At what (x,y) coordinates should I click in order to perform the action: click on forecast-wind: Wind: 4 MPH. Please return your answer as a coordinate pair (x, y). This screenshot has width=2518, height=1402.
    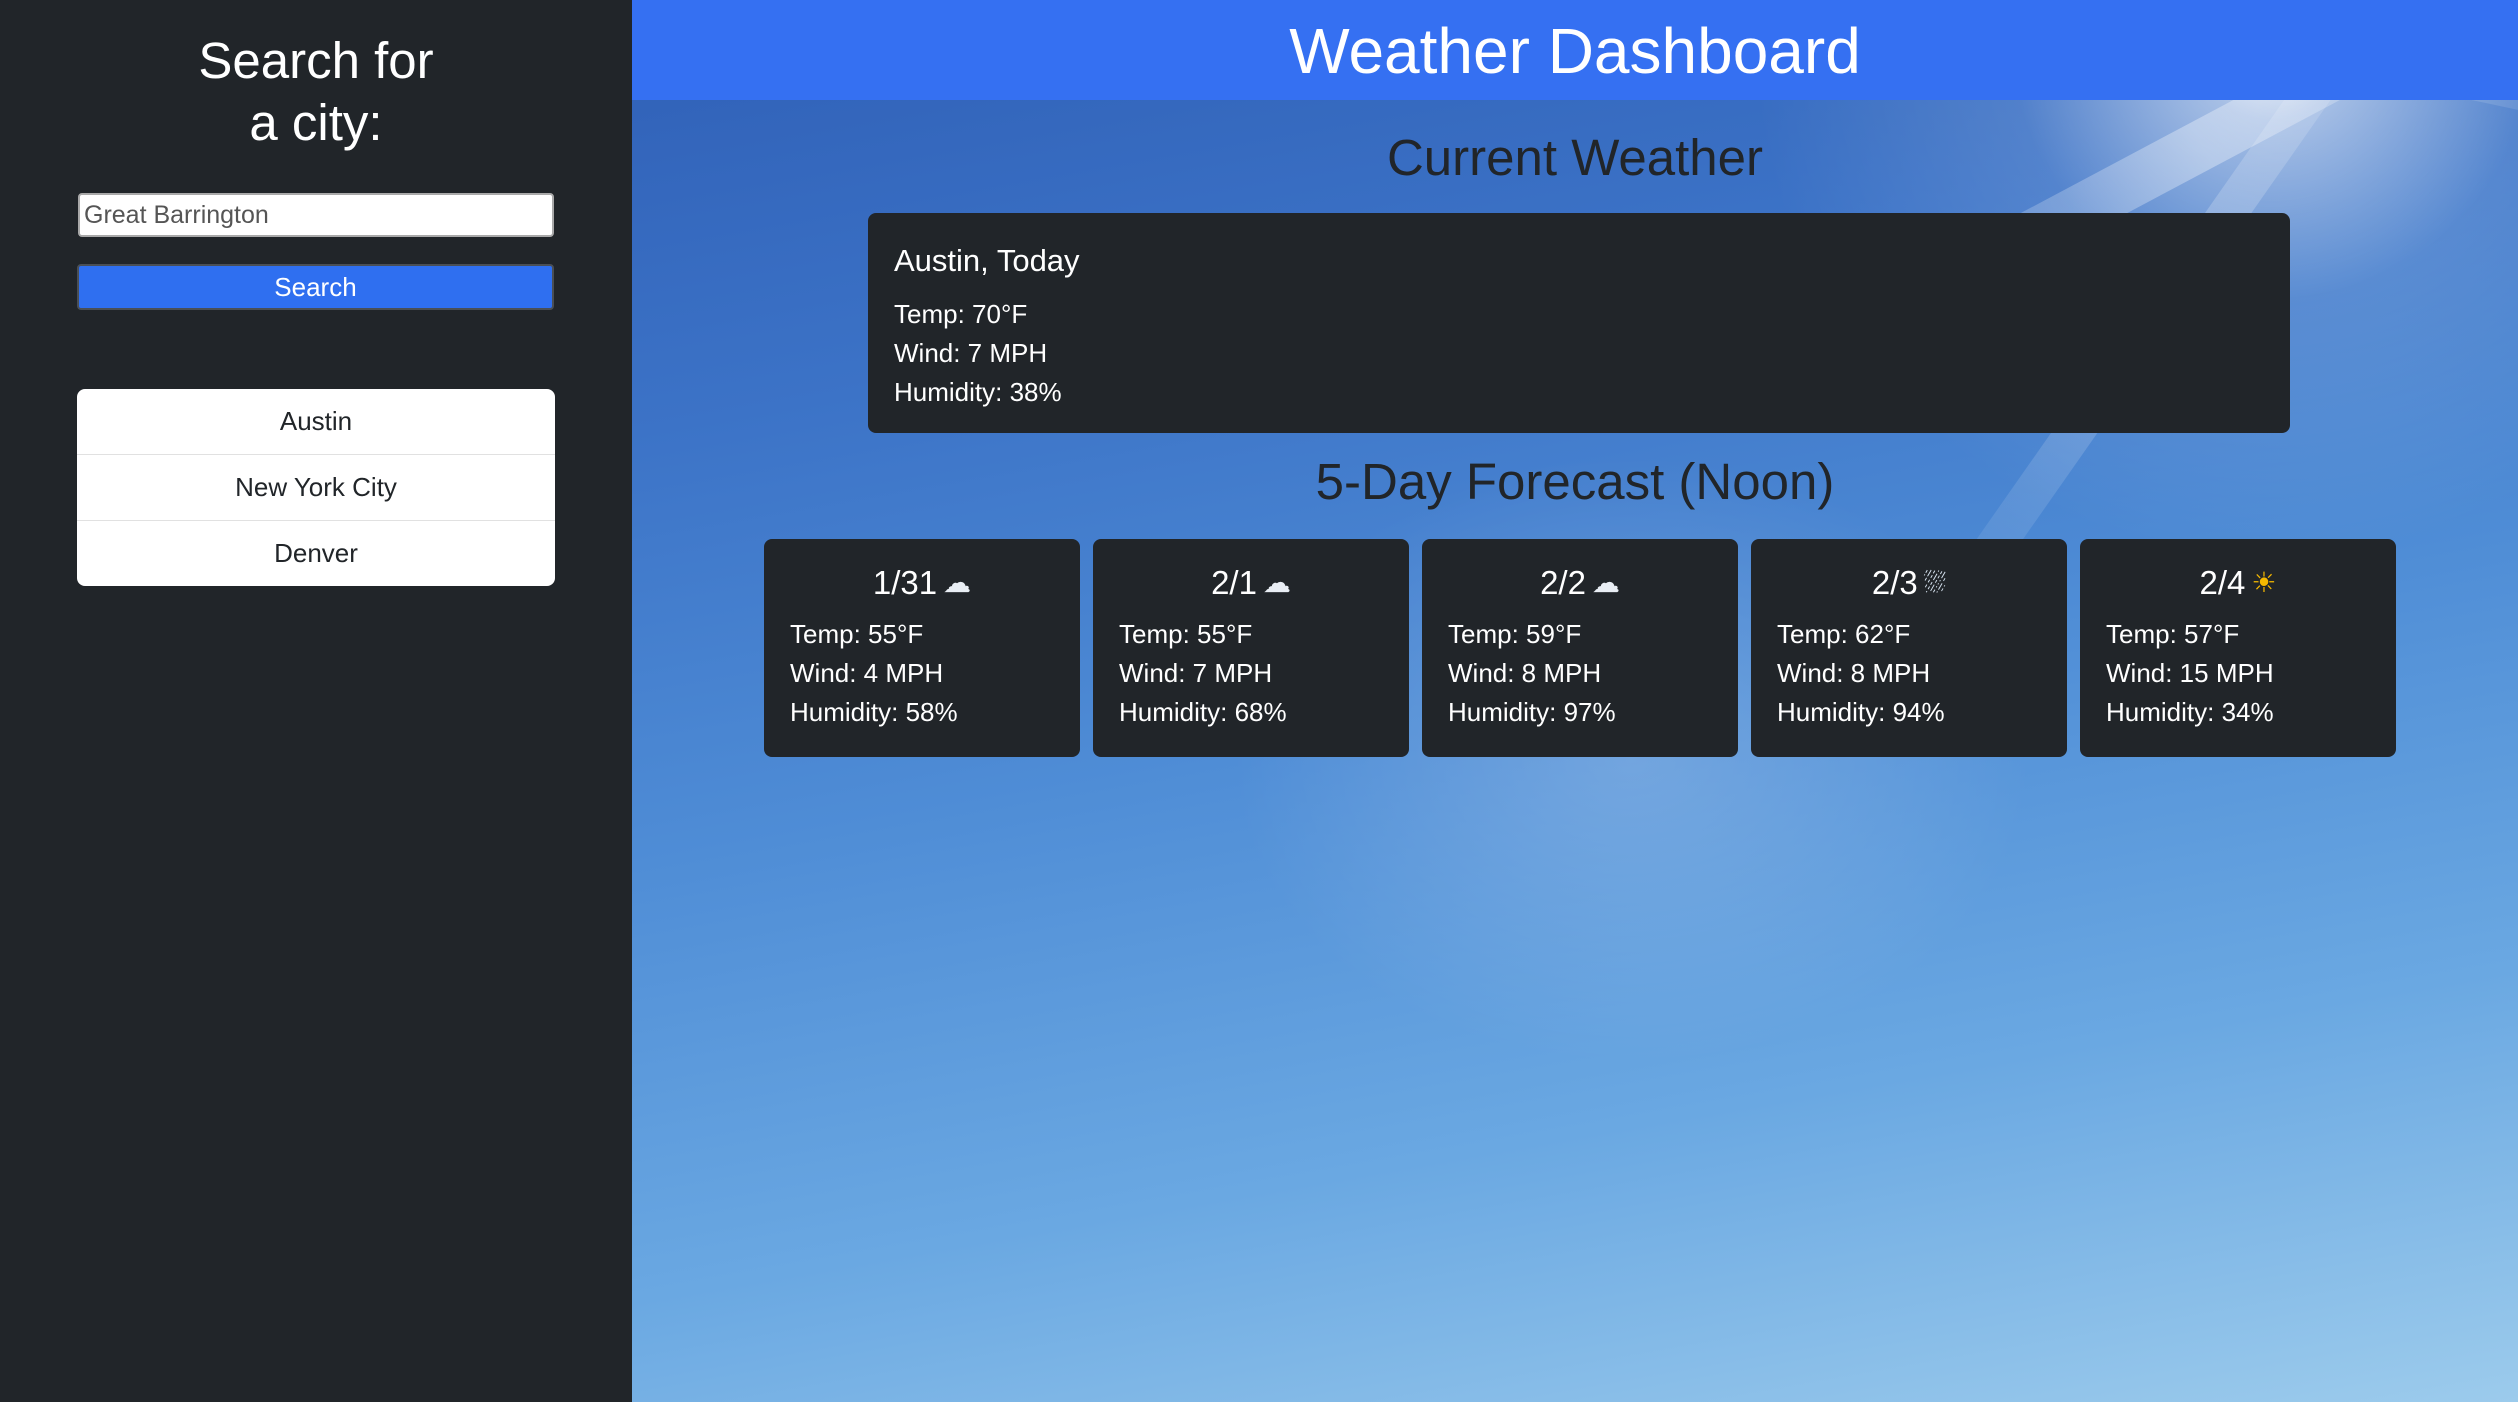
    Looking at the image, I should click on (867, 673).